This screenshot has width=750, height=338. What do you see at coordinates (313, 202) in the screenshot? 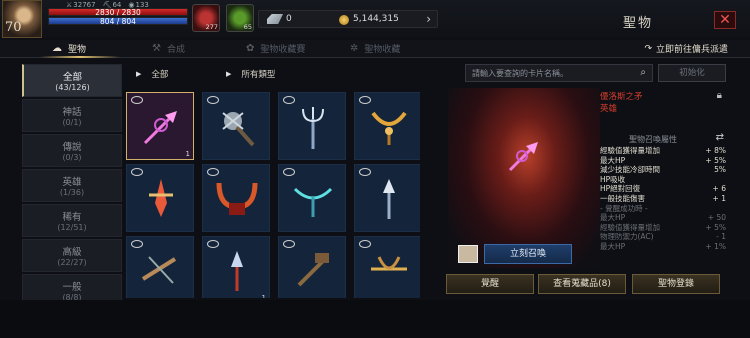
I see `ice-bow-icon` at bounding box center [313, 202].